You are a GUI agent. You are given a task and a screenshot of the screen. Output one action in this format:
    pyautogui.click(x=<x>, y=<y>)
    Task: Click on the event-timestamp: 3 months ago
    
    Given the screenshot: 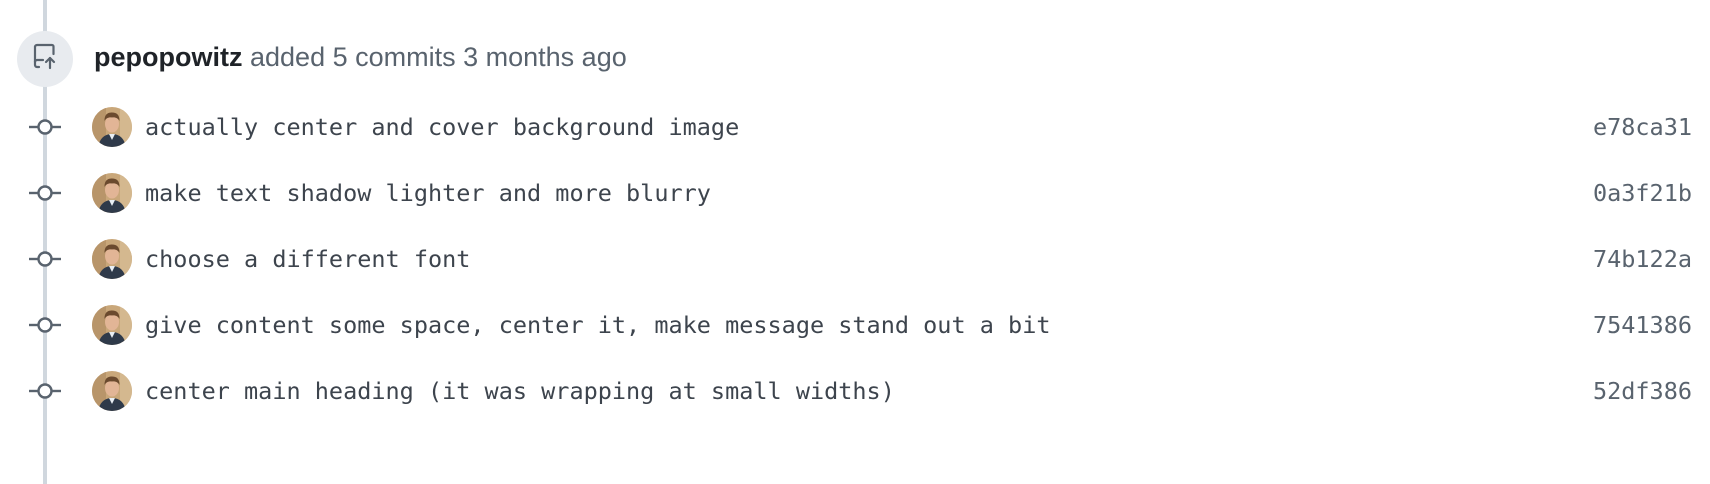 What is the action you would take?
    pyautogui.click(x=545, y=57)
    